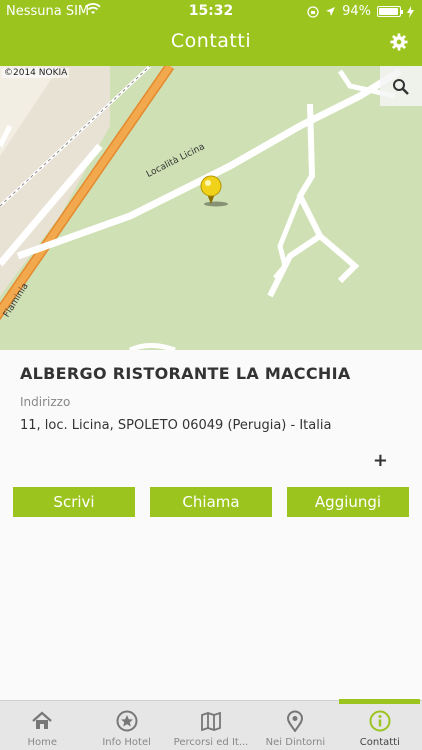 The image size is (422, 750). Describe the element at coordinates (211, 11) in the screenshot. I see `status-bar: Nessuna SIM 15:32 94%` at that location.